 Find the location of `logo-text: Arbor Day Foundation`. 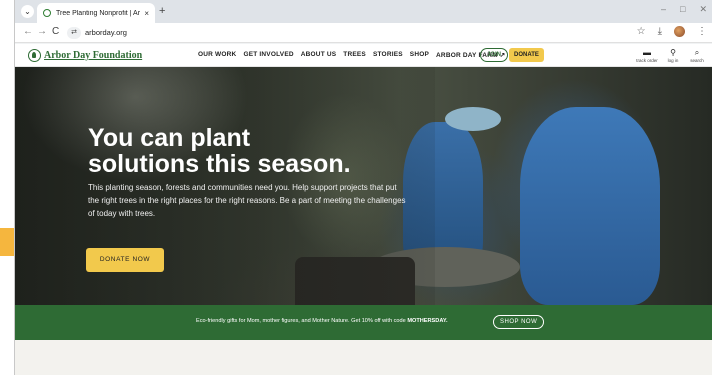

logo-text: Arbor Day Foundation is located at coordinates (93, 55).